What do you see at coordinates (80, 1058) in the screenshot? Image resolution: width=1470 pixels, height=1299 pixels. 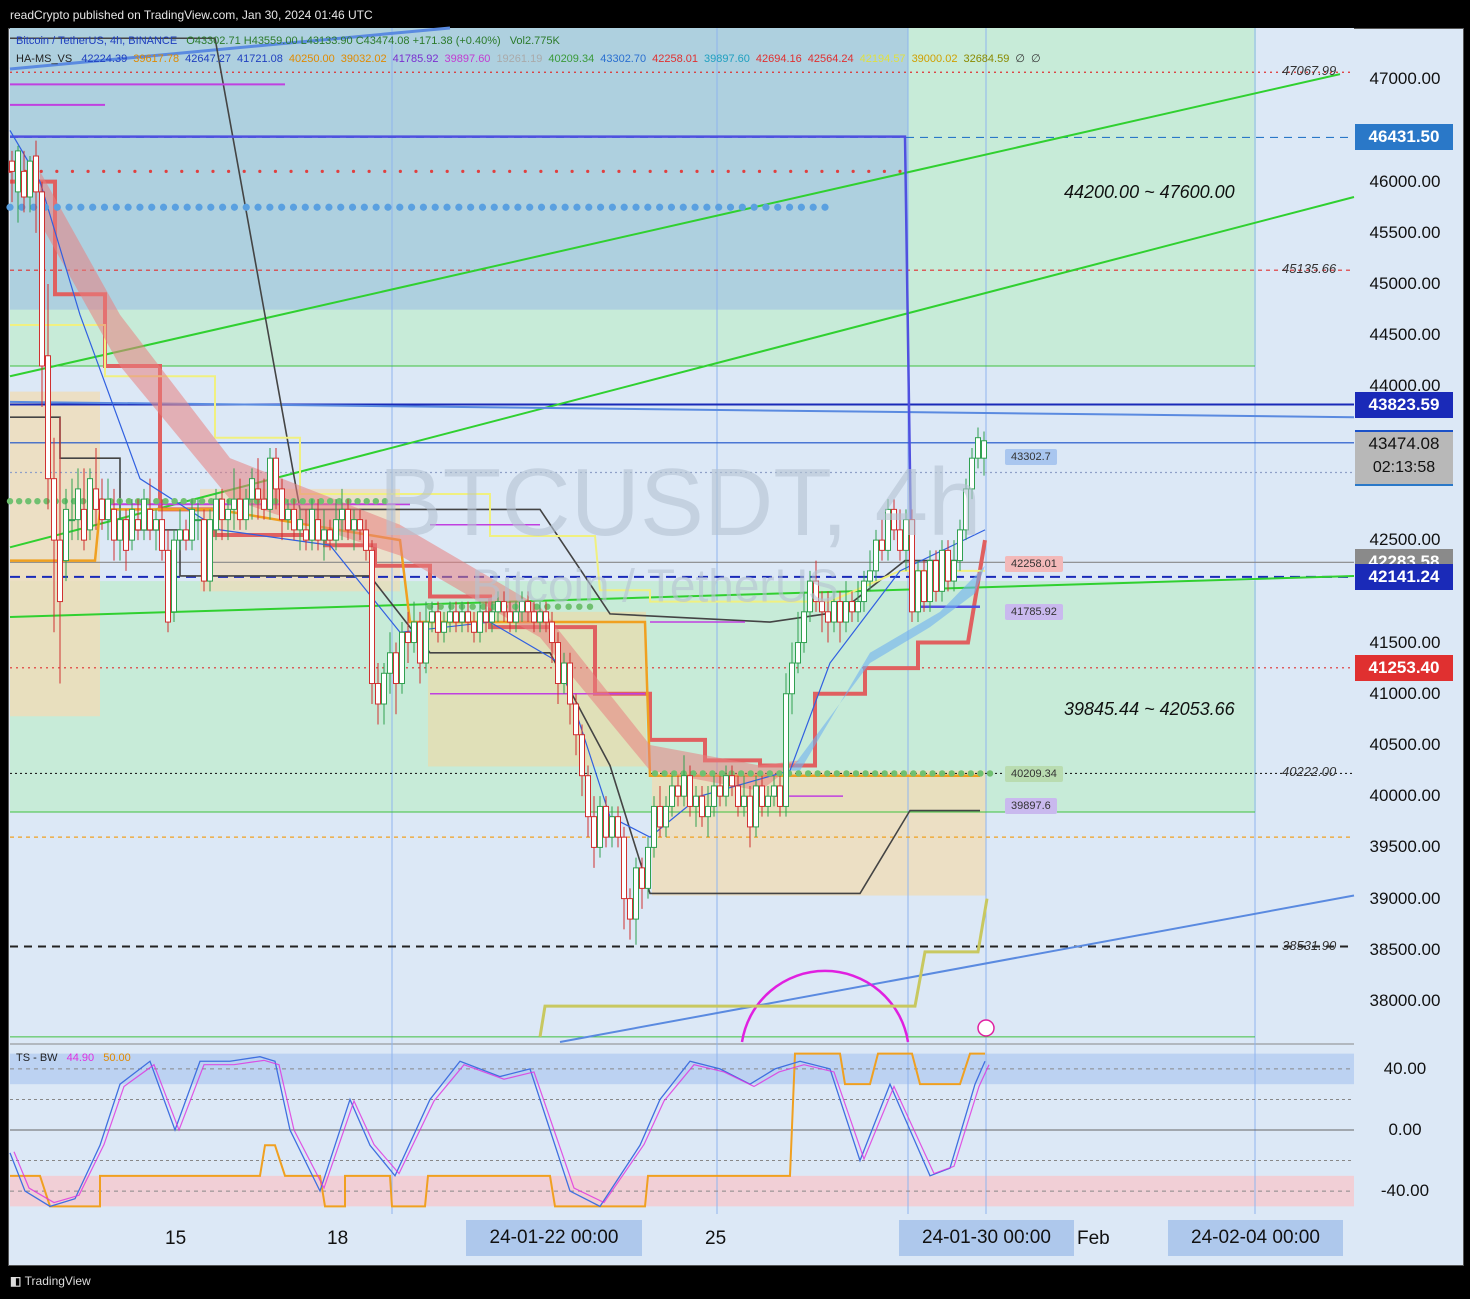 I see `legend-oscillator-v1: 44.90` at bounding box center [80, 1058].